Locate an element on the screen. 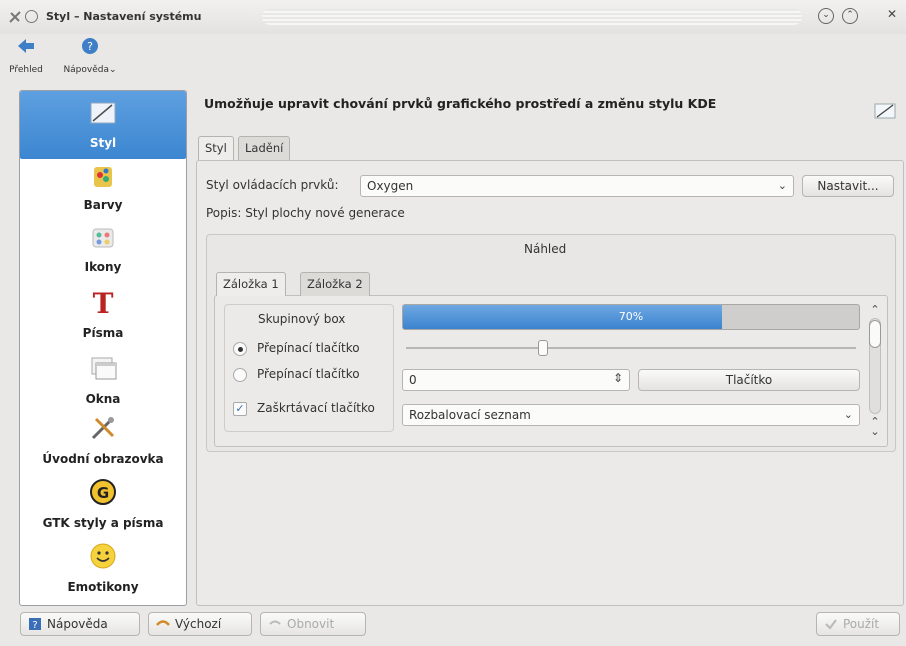 The width and height of the screenshot is (906, 646). tab-preview-1: Záložka 1 is located at coordinates (251, 284).